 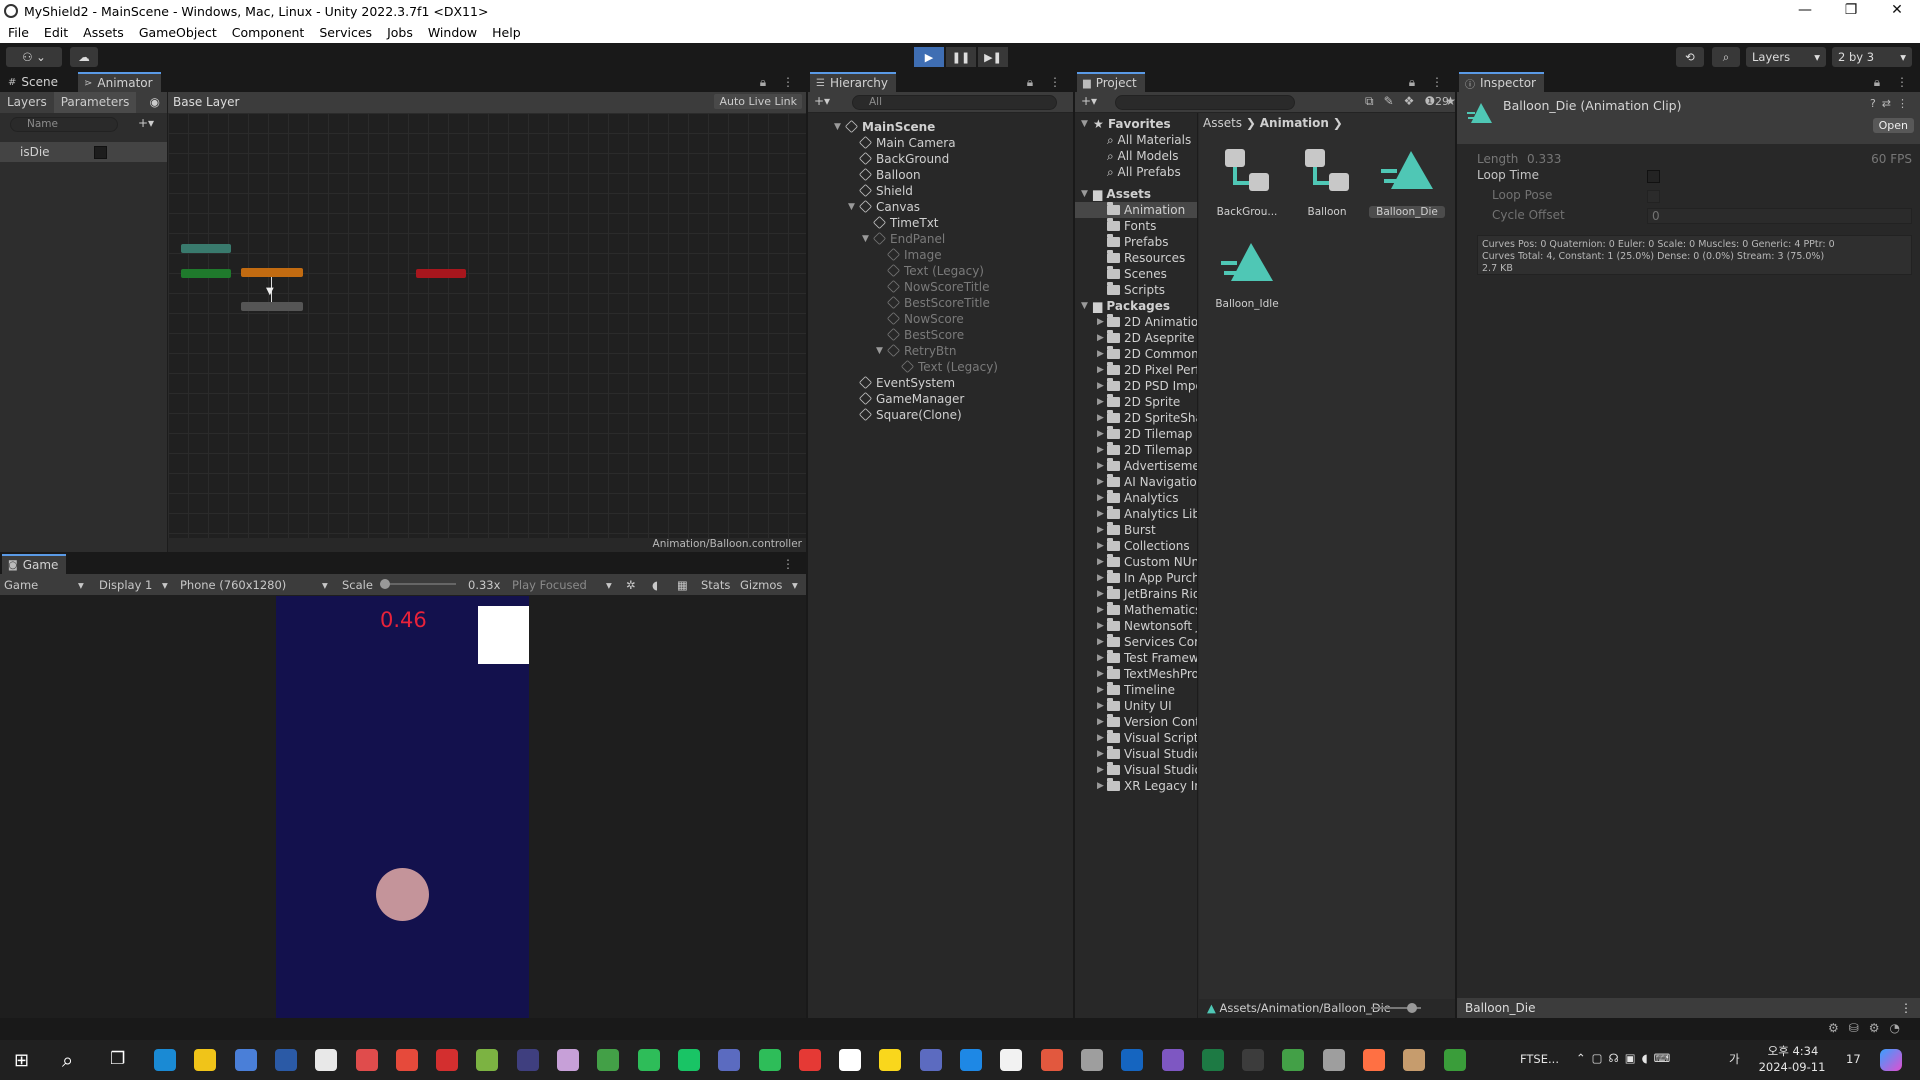 What do you see at coordinates (1152, 434) in the screenshot?
I see `project-tree-item: 2D Tilemap Editor` at bounding box center [1152, 434].